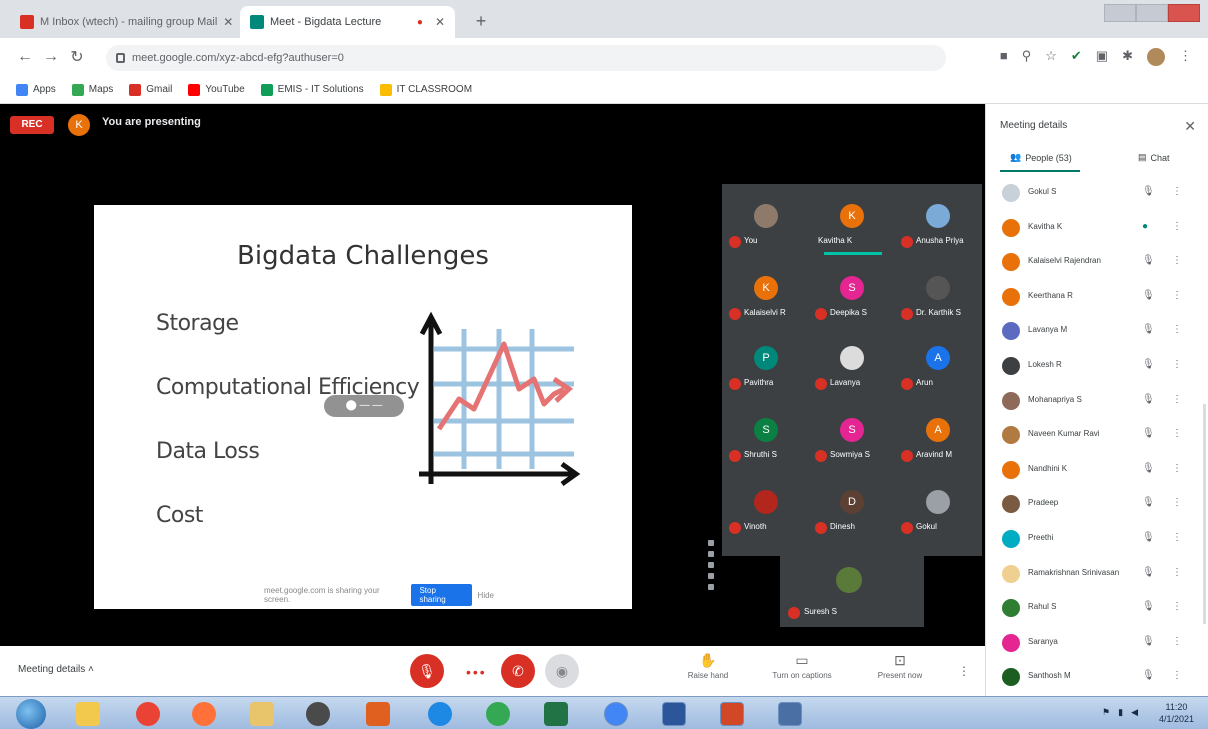  What do you see at coordinates (1102, 57) in the screenshot?
I see `extension-icon: ▣` at bounding box center [1102, 57].